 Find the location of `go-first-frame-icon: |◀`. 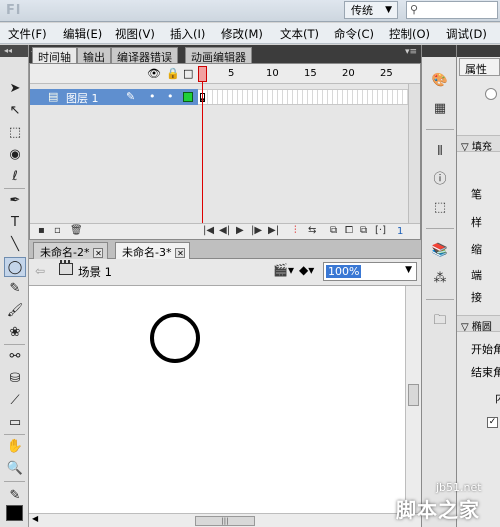

go-first-frame-icon: |◀ is located at coordinates (208, 230).